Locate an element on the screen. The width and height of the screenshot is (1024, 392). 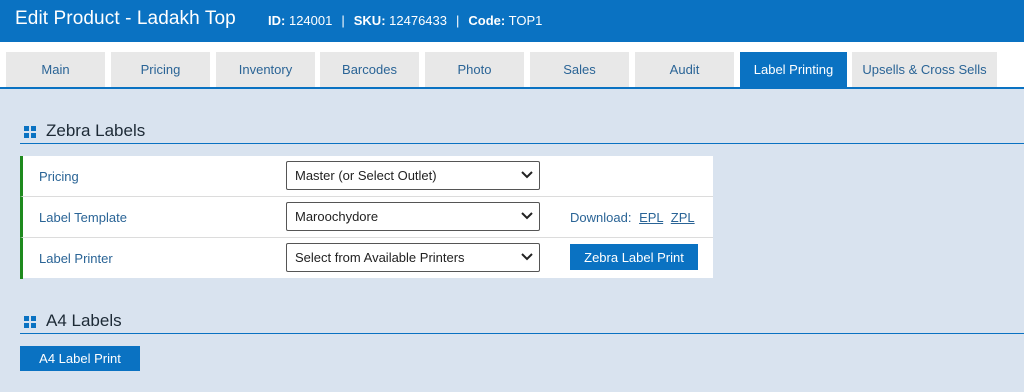
tab-label-printing: Label Printing is located at coordinates (793, 69).